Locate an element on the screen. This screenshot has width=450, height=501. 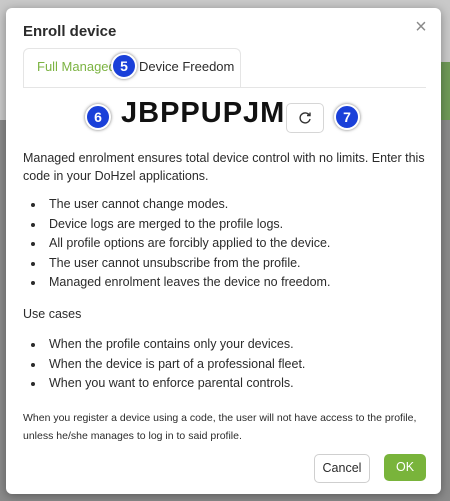
enrollment-code: JBPPUPJM is located at coordinates (203, 113).